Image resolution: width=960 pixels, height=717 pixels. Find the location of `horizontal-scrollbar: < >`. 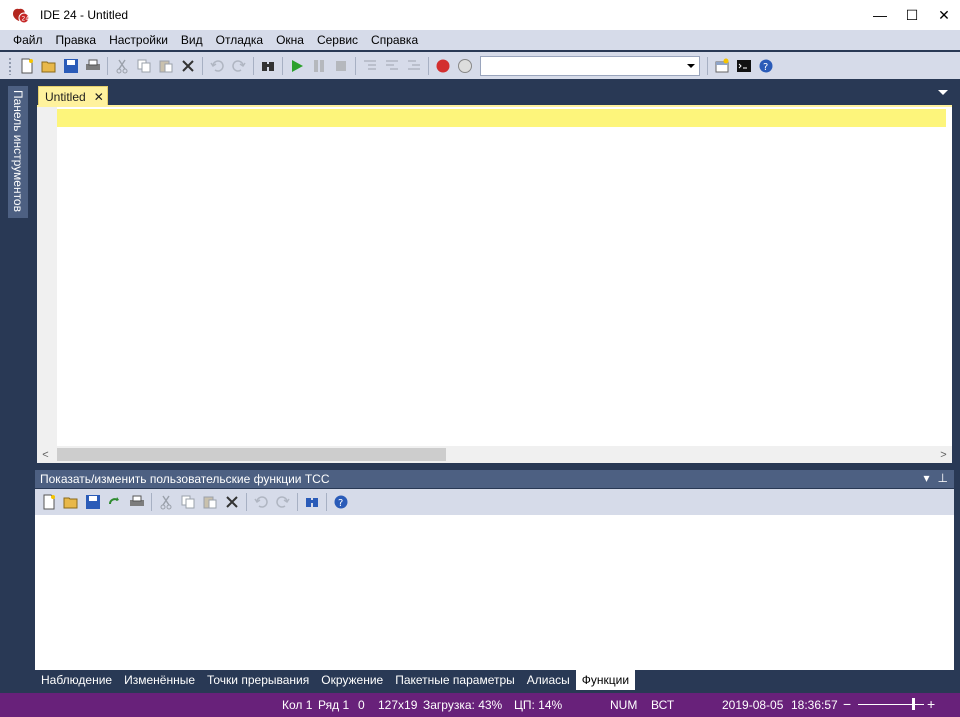

horizontal-scrollbar: < > is located at coordinates (494, 454).